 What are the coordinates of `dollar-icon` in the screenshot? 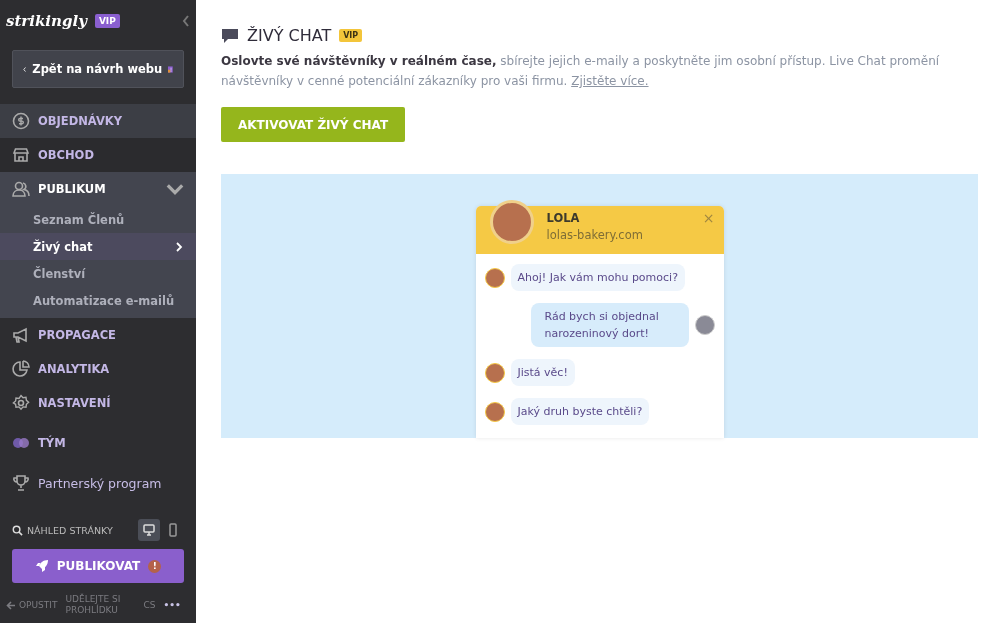 It's located at (21, 121).